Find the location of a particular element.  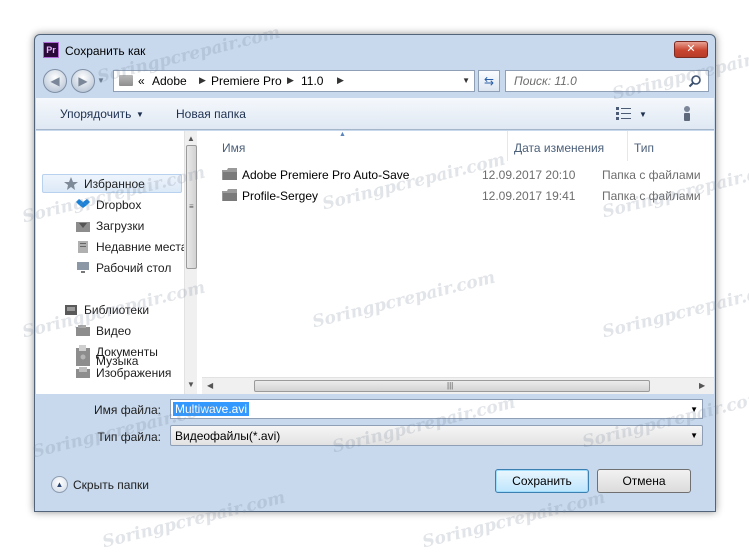

search-placeholder: Поиск: 11.0 is located at coordinates (545, 81).